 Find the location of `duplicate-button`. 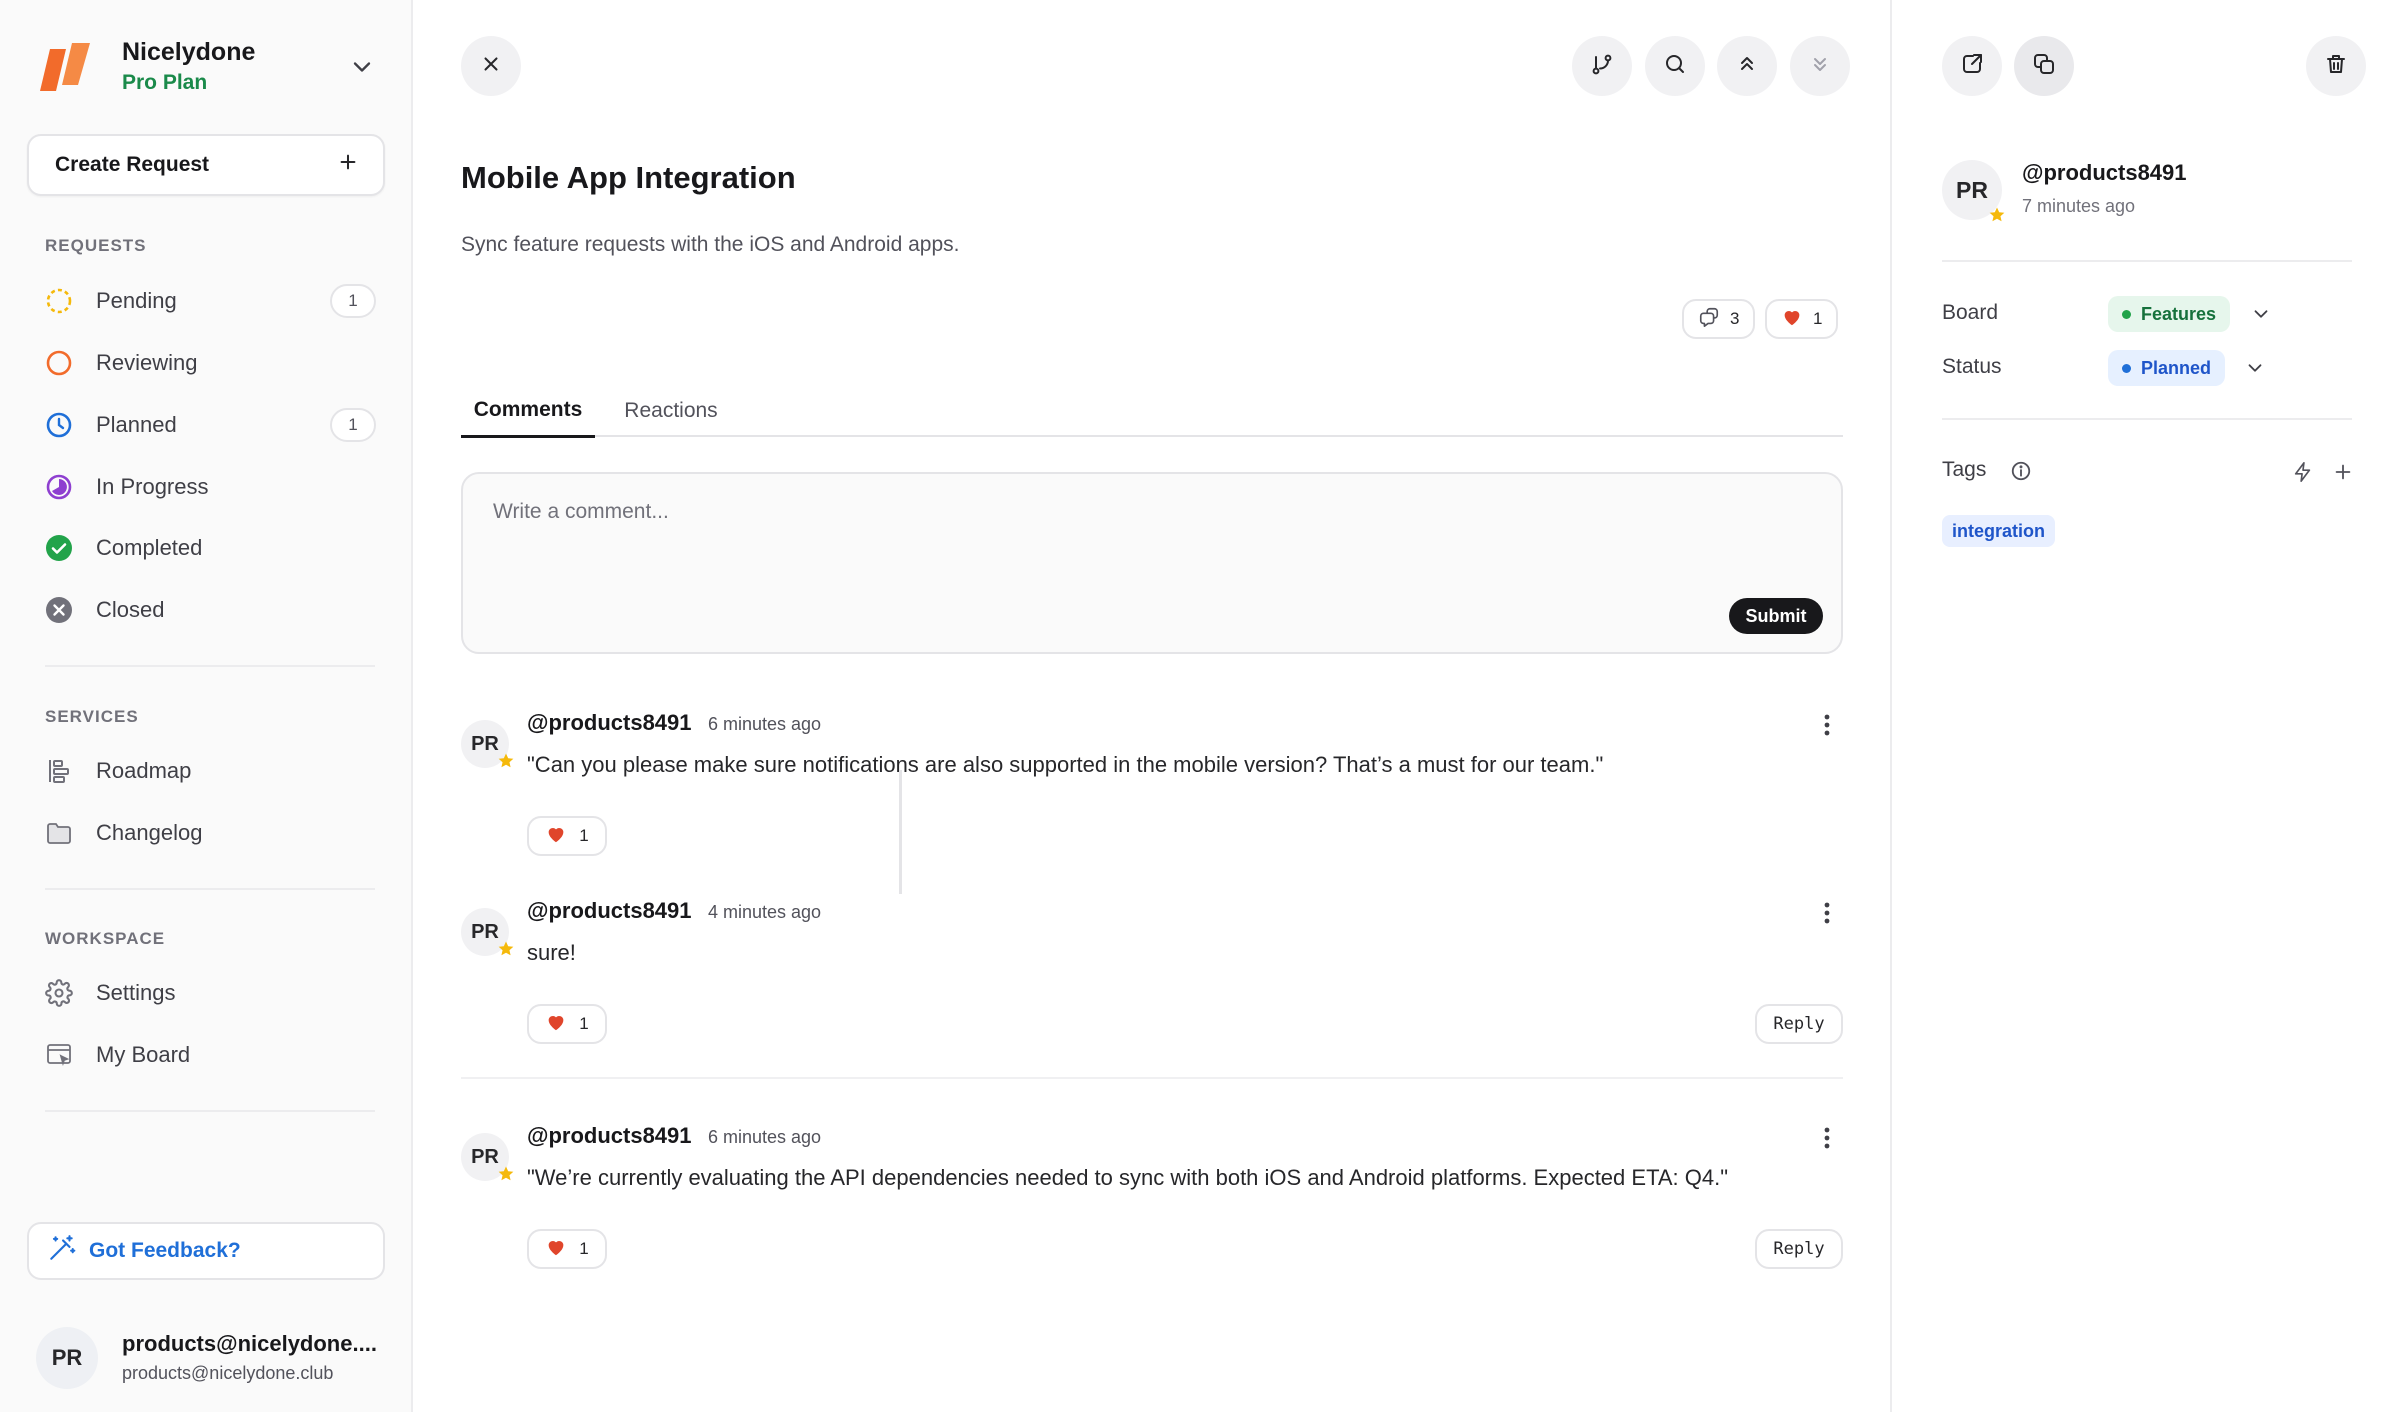

duplicate-button is located at coordinates (2044, 66).